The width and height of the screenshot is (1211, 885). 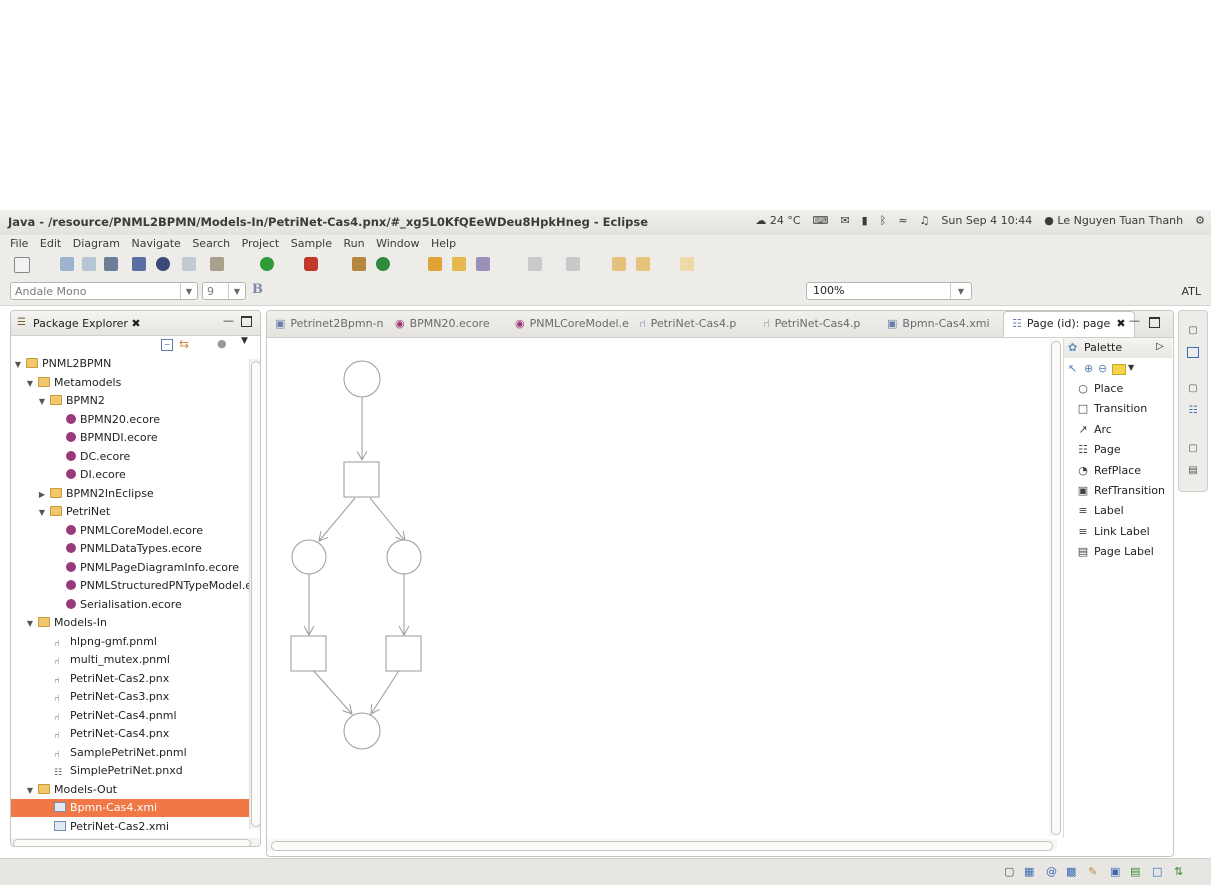 I want to click on explorer-title: Package Explorer ✖, so click(x=87, y=323).